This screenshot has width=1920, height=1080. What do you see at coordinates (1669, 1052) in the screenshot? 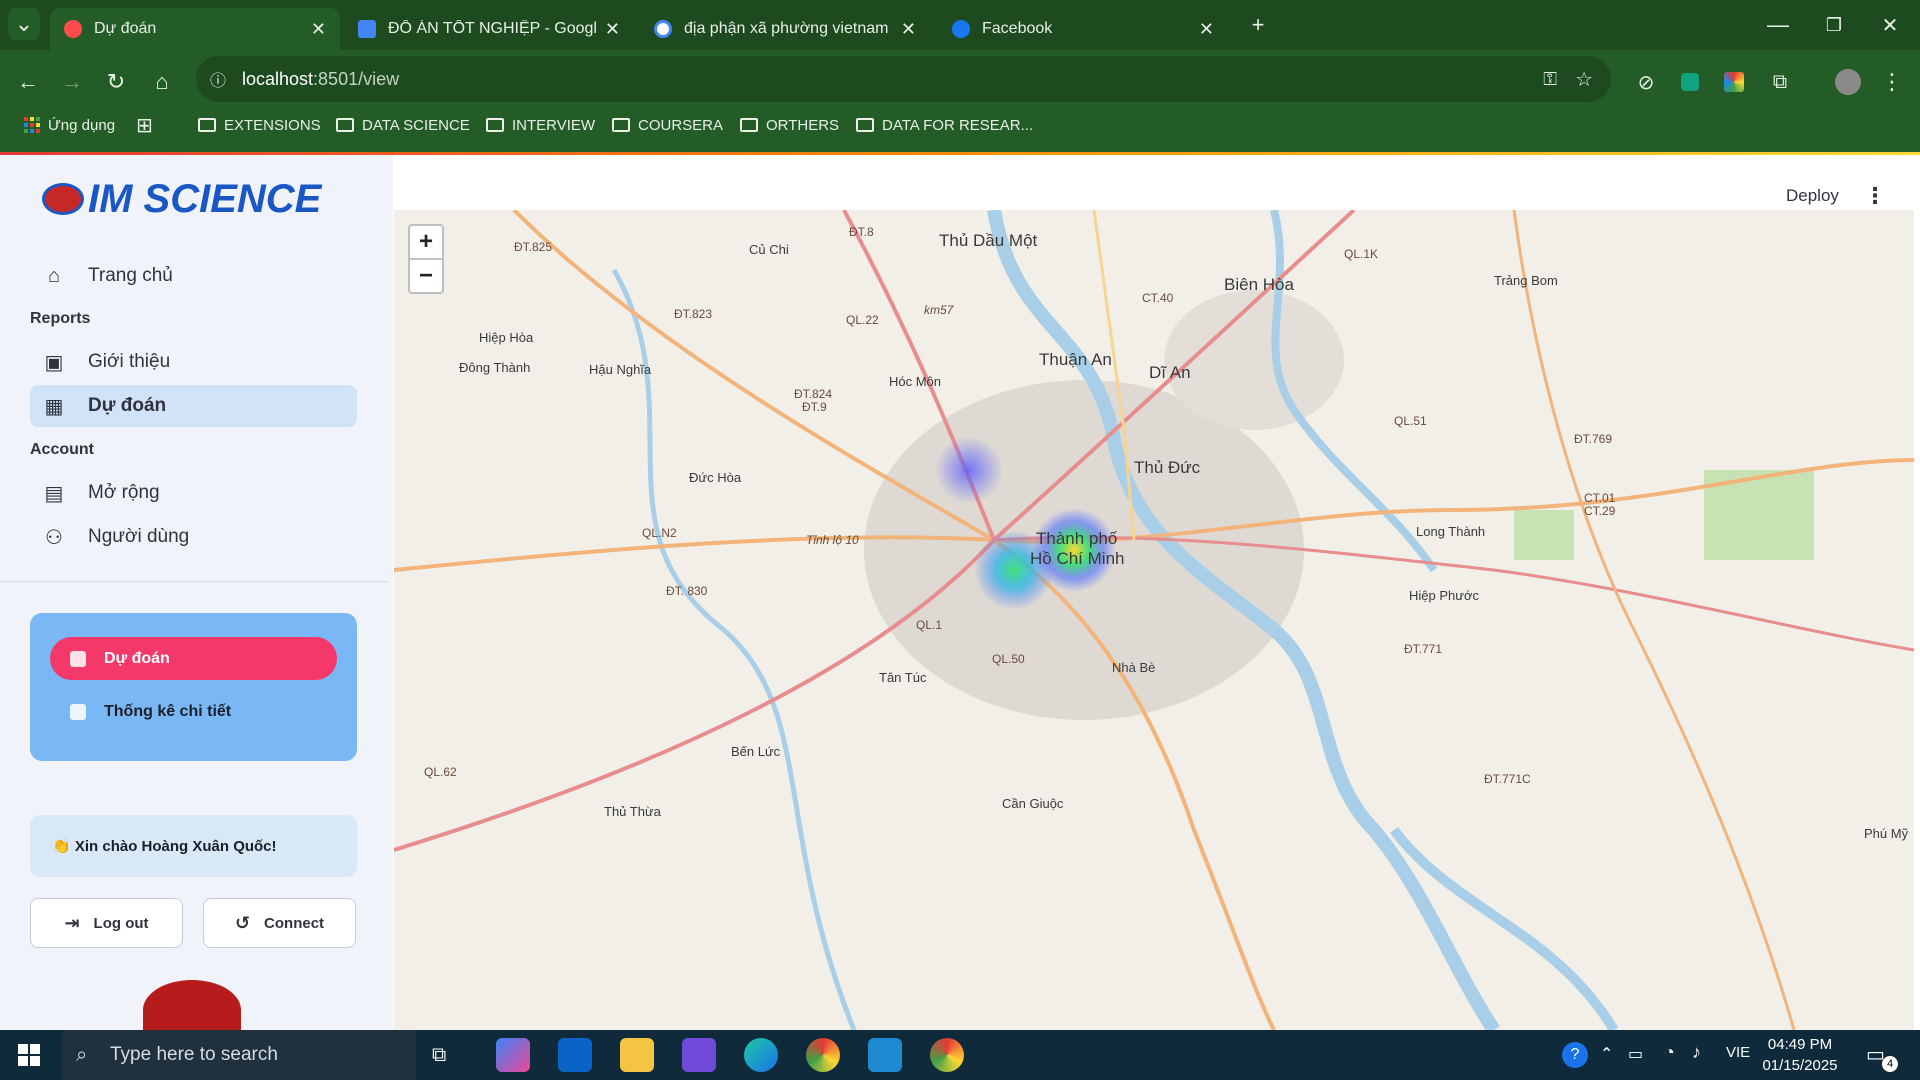
I see `network-icon: ◔` at bounding box center [1669, 1052].